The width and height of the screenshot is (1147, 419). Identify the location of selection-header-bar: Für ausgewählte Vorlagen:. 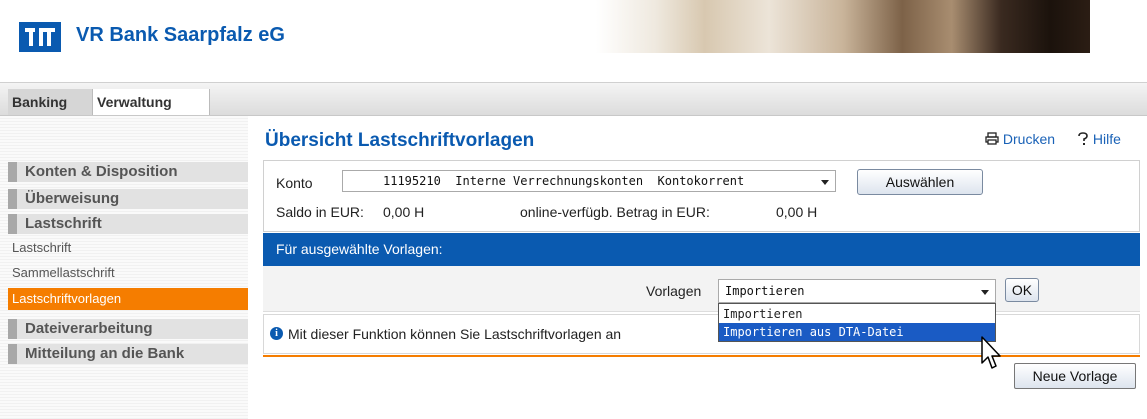
(701, 249).